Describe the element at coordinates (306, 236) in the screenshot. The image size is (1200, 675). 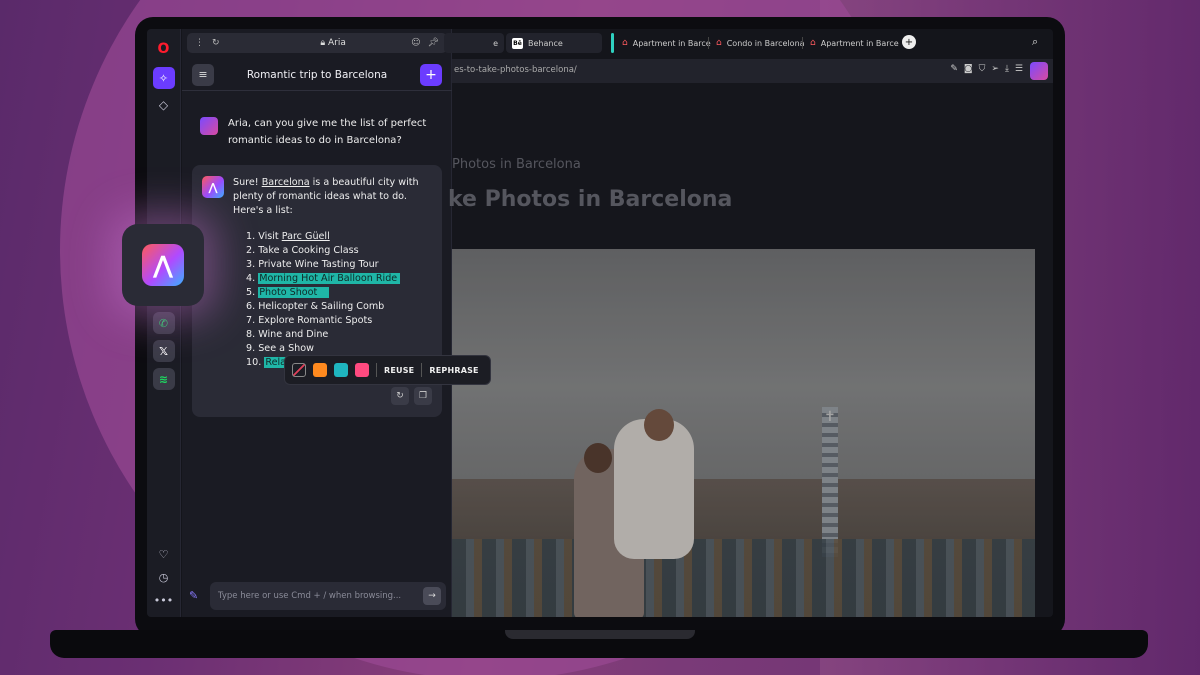
I see `parc-guell-link: Parc Güell` at that location.